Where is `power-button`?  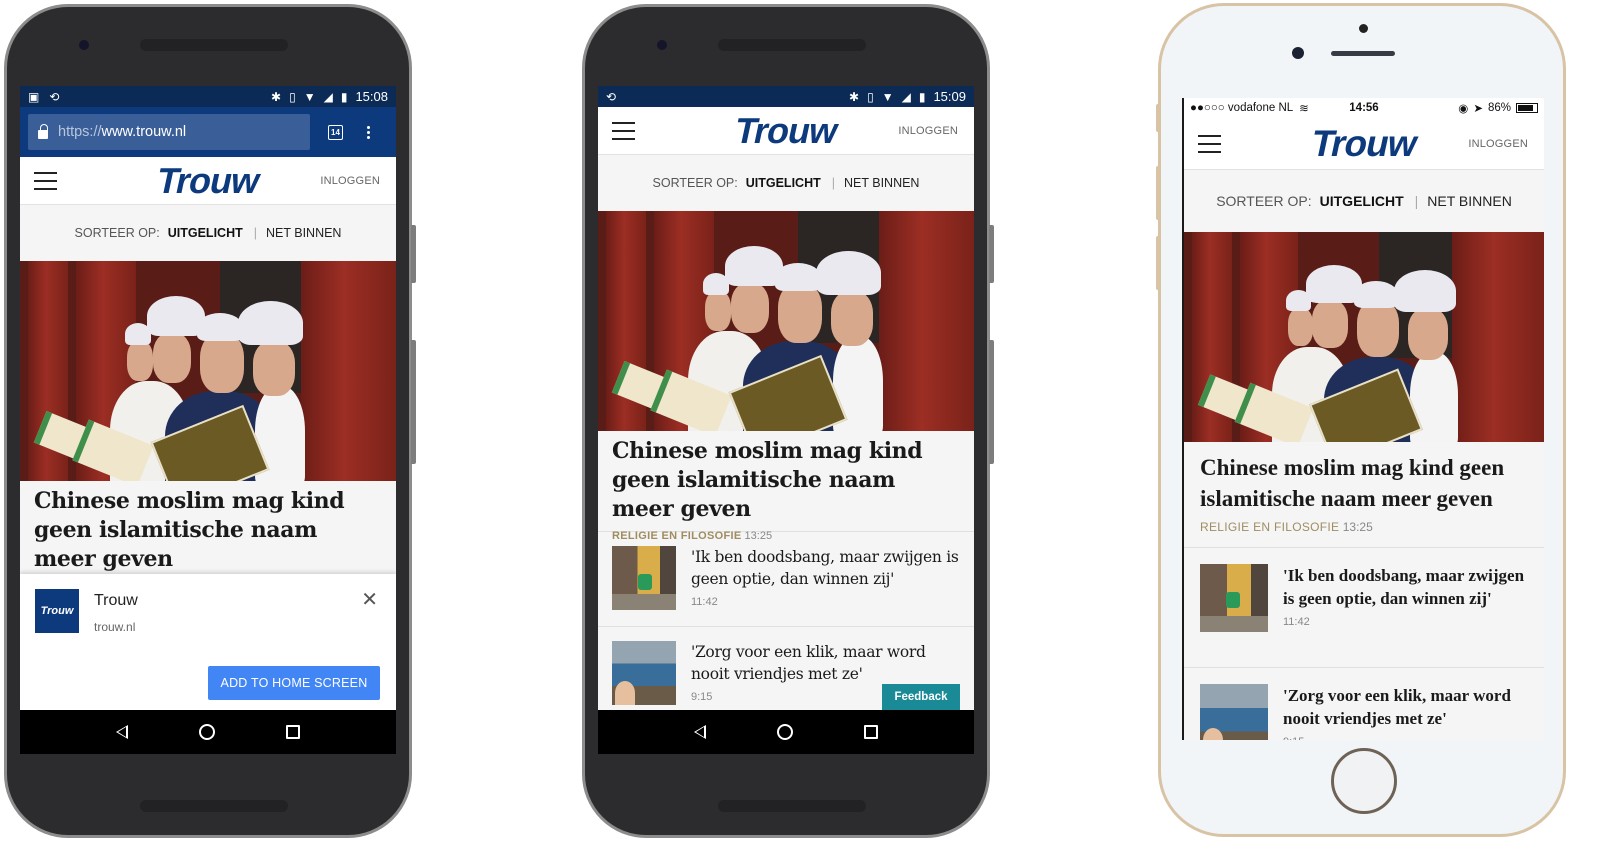
power-button is located at coordinates (991, 254).